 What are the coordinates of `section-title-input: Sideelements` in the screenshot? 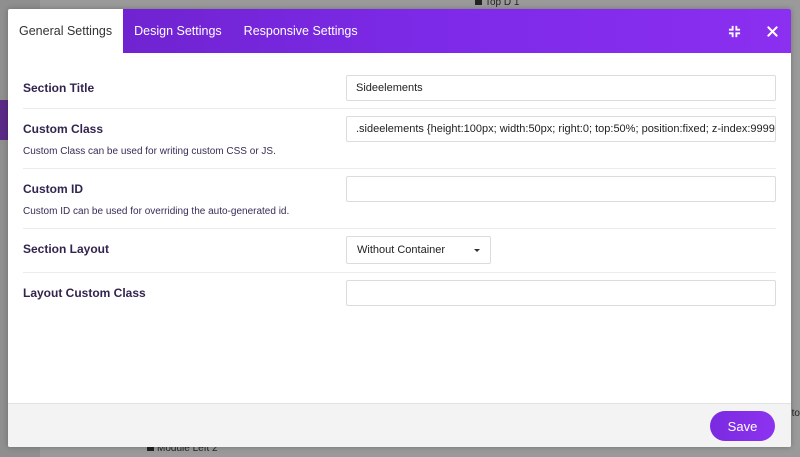 It's located at (561, 88).